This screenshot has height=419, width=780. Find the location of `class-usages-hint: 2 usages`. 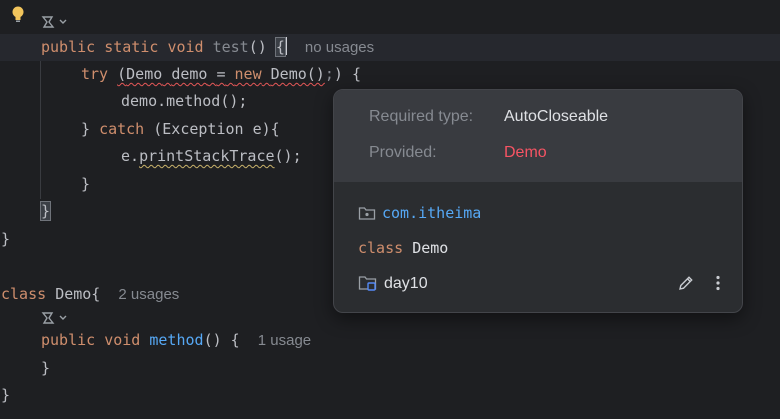

class-usages-hint: 2 usages is located at coordinates (148, 294).